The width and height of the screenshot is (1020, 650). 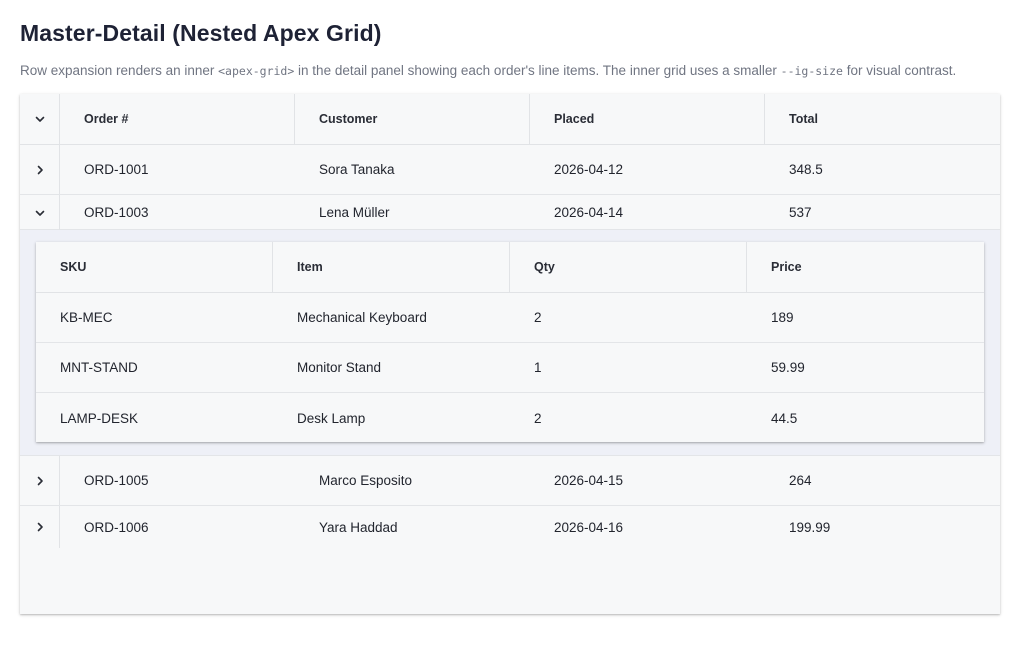 I want to click on column-header-order: Order #, so click(x=177, y=119).